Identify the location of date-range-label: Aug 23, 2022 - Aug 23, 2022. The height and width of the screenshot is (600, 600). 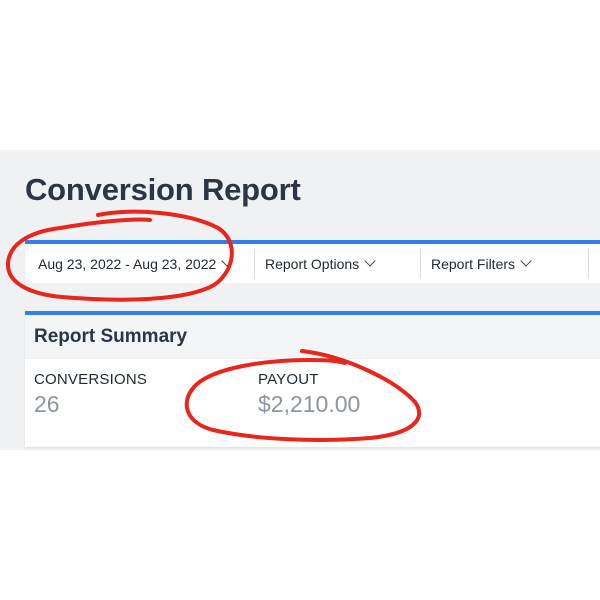
(127, 263).